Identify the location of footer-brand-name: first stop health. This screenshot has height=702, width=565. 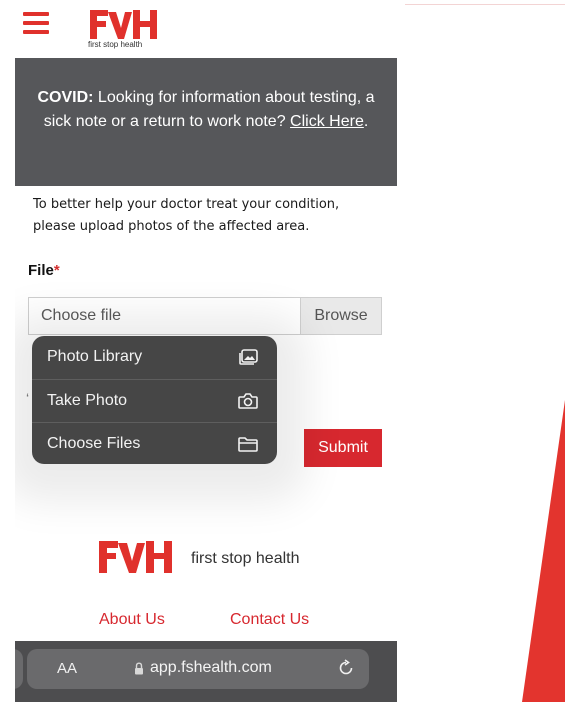
(245, 558).